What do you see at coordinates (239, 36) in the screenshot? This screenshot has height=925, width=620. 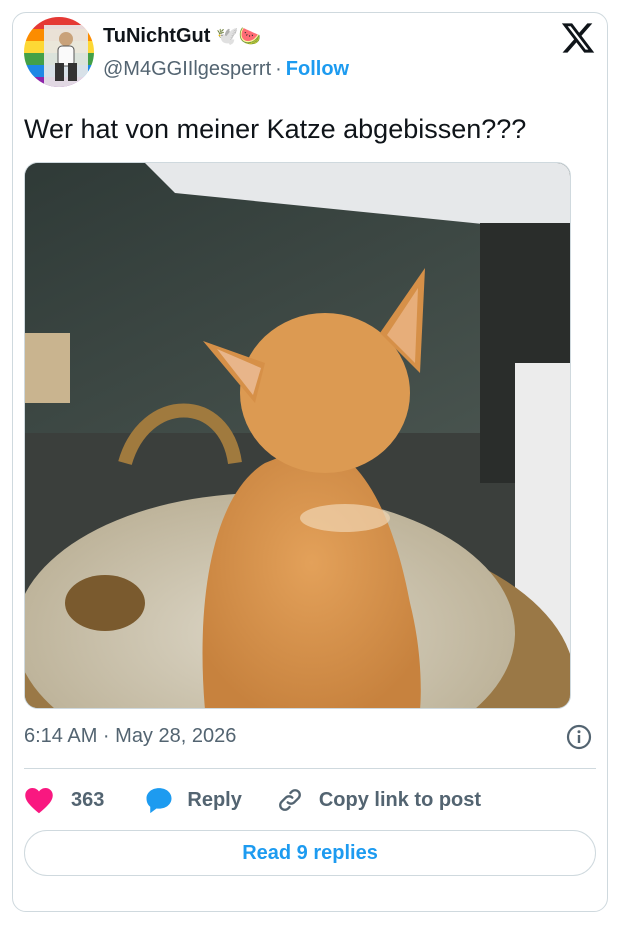 I see `name-emojis: 🕊️🍉` at bounding box center [239, 36].